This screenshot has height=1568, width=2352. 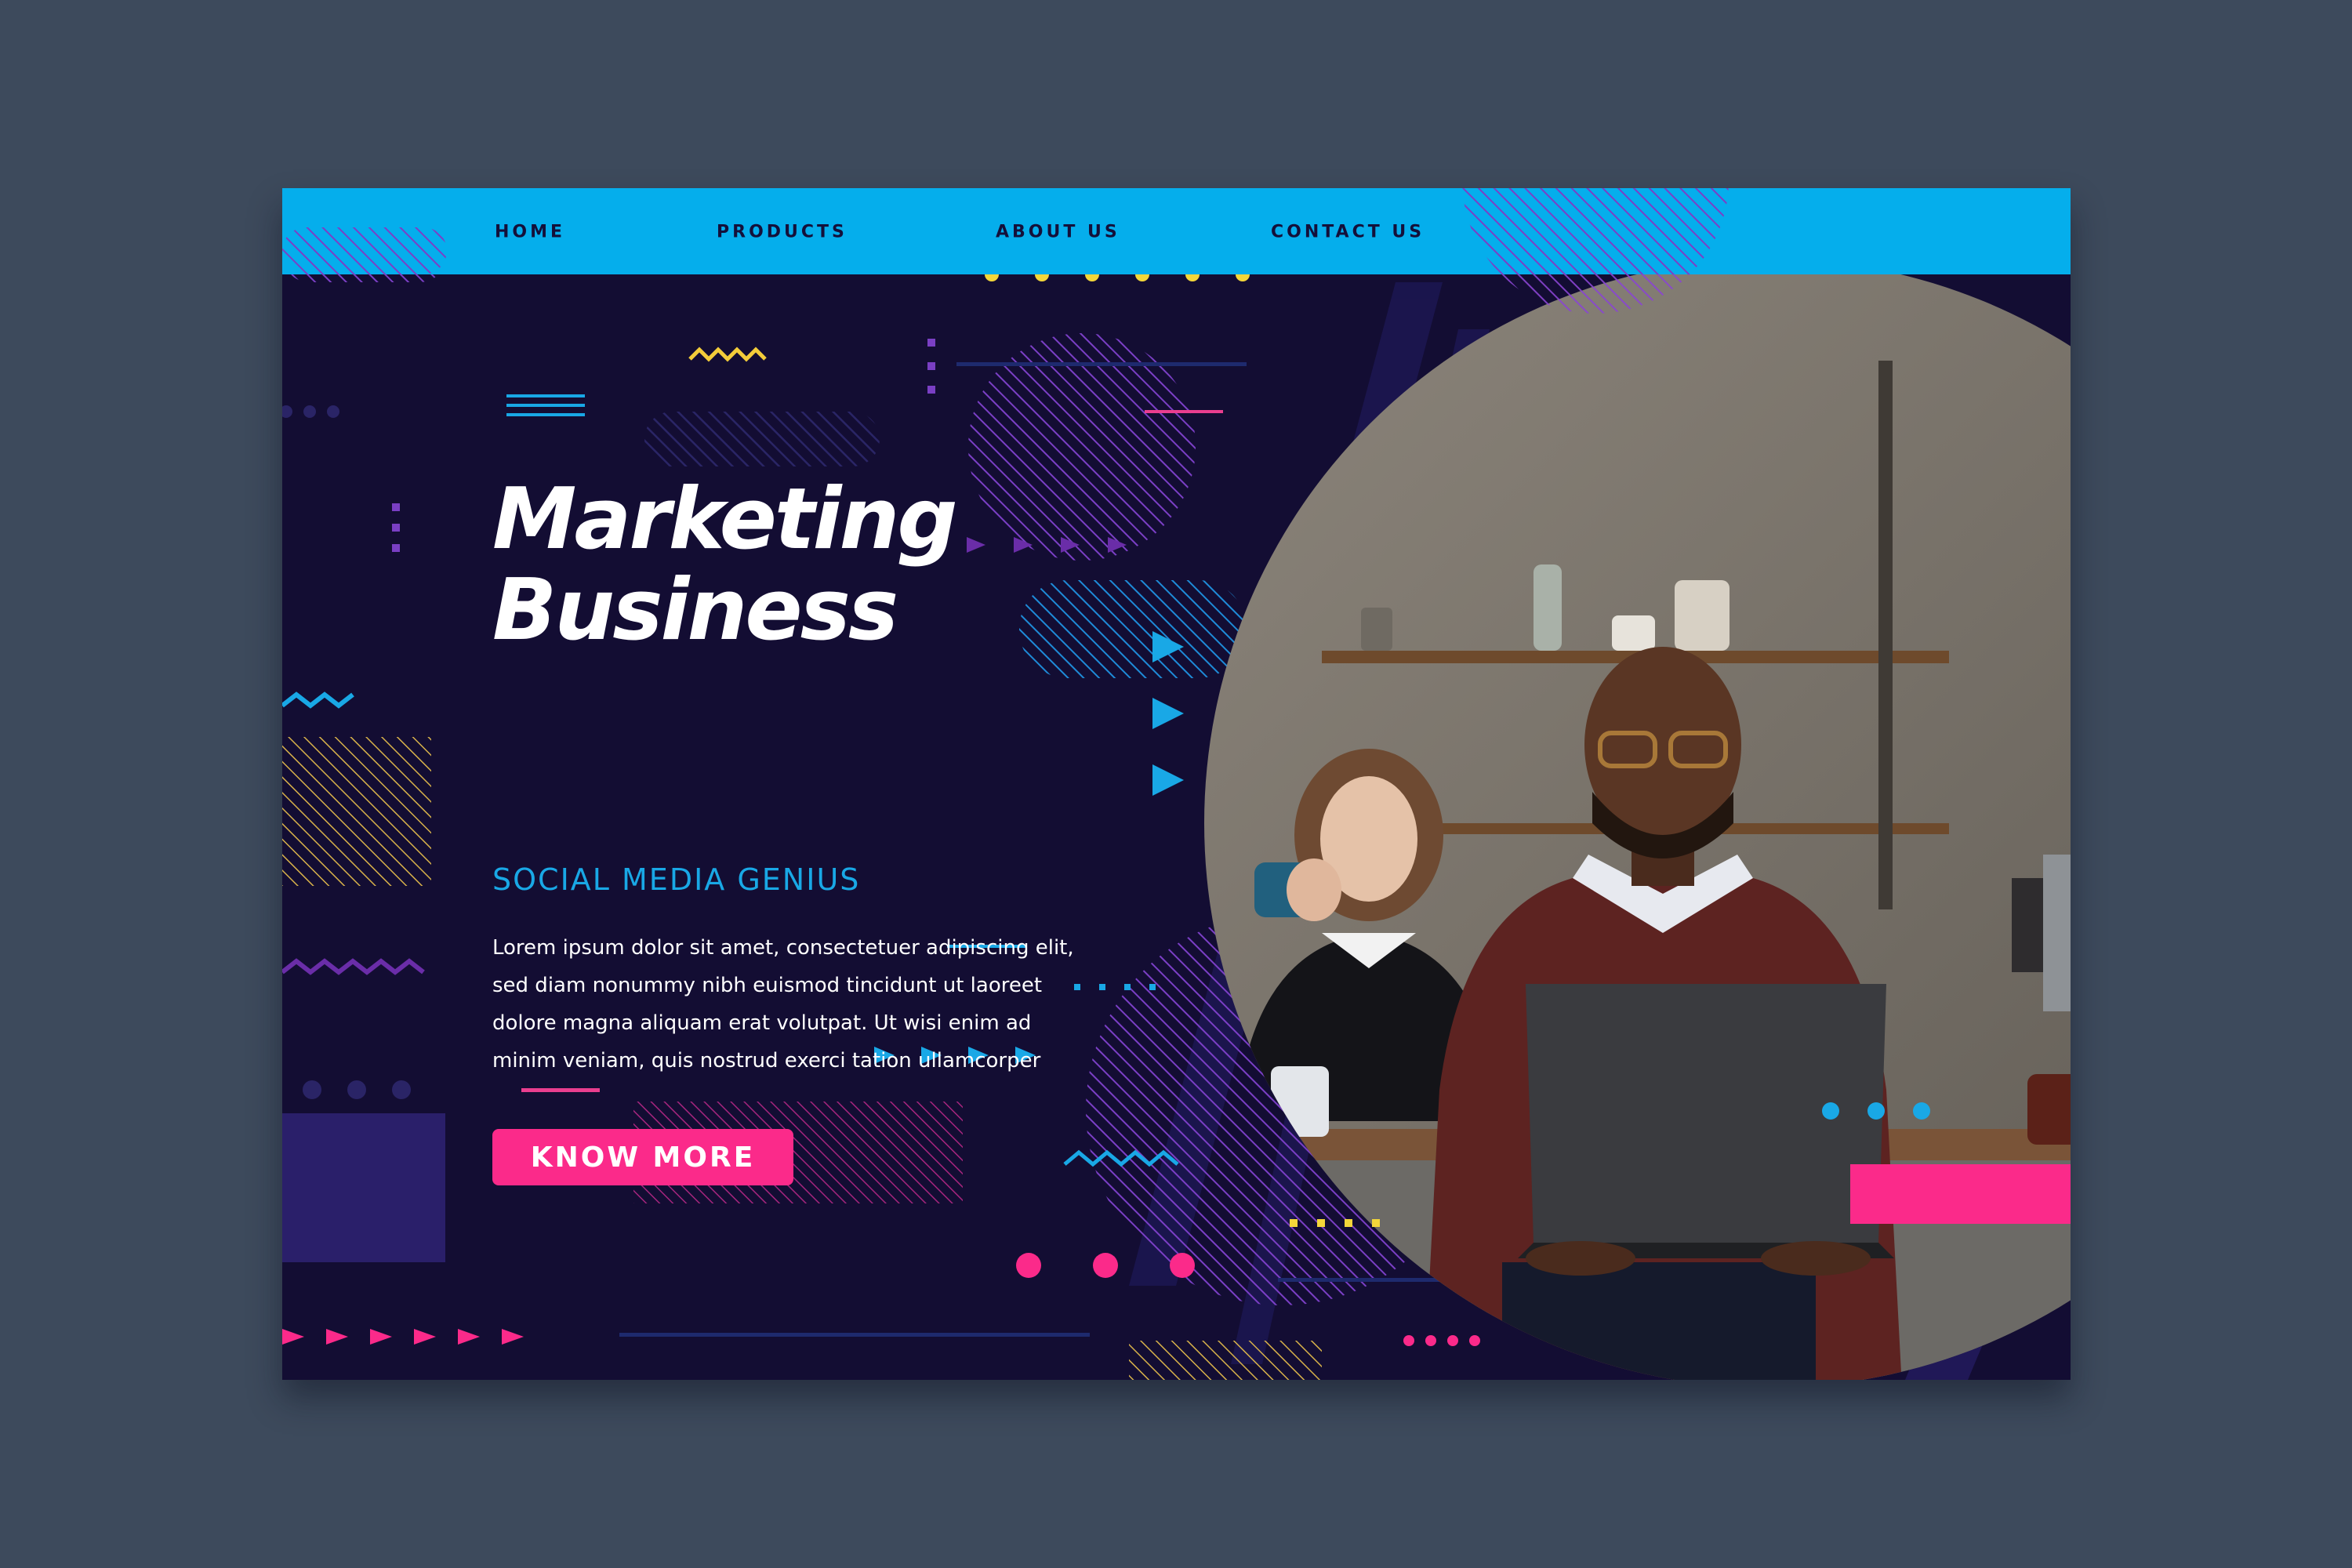 What do you see at coordinates (642, 1157) in the screenshot?
I see `know-more-button: KNOW MORE` at bounding box center [642, 1157].